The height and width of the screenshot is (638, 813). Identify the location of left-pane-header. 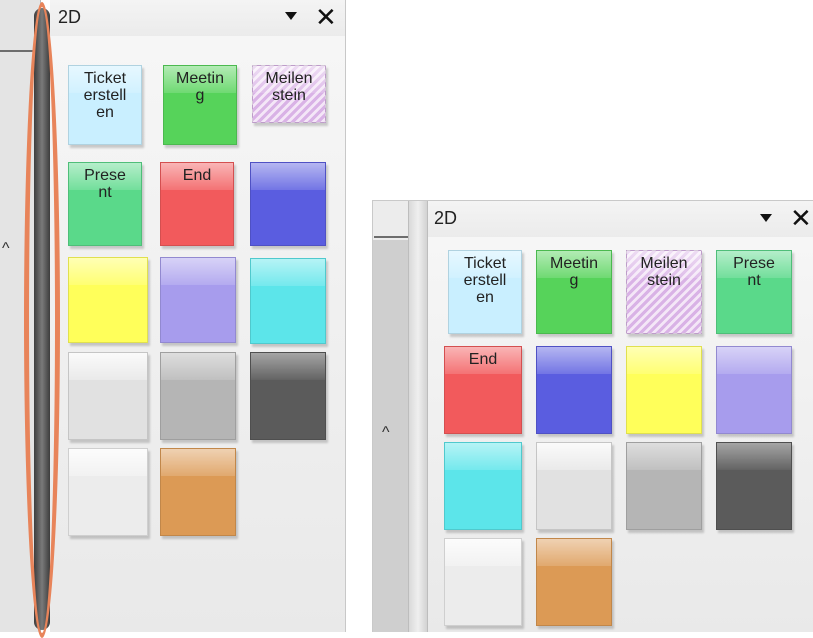
(198, 18).